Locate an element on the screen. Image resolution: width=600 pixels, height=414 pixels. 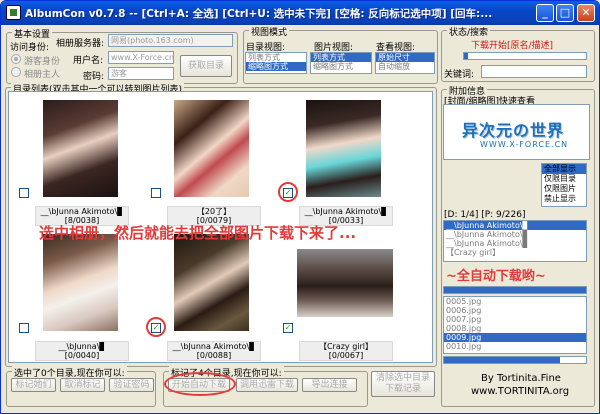
list-item: 自动缩放 is located at coordinates (405, 66).